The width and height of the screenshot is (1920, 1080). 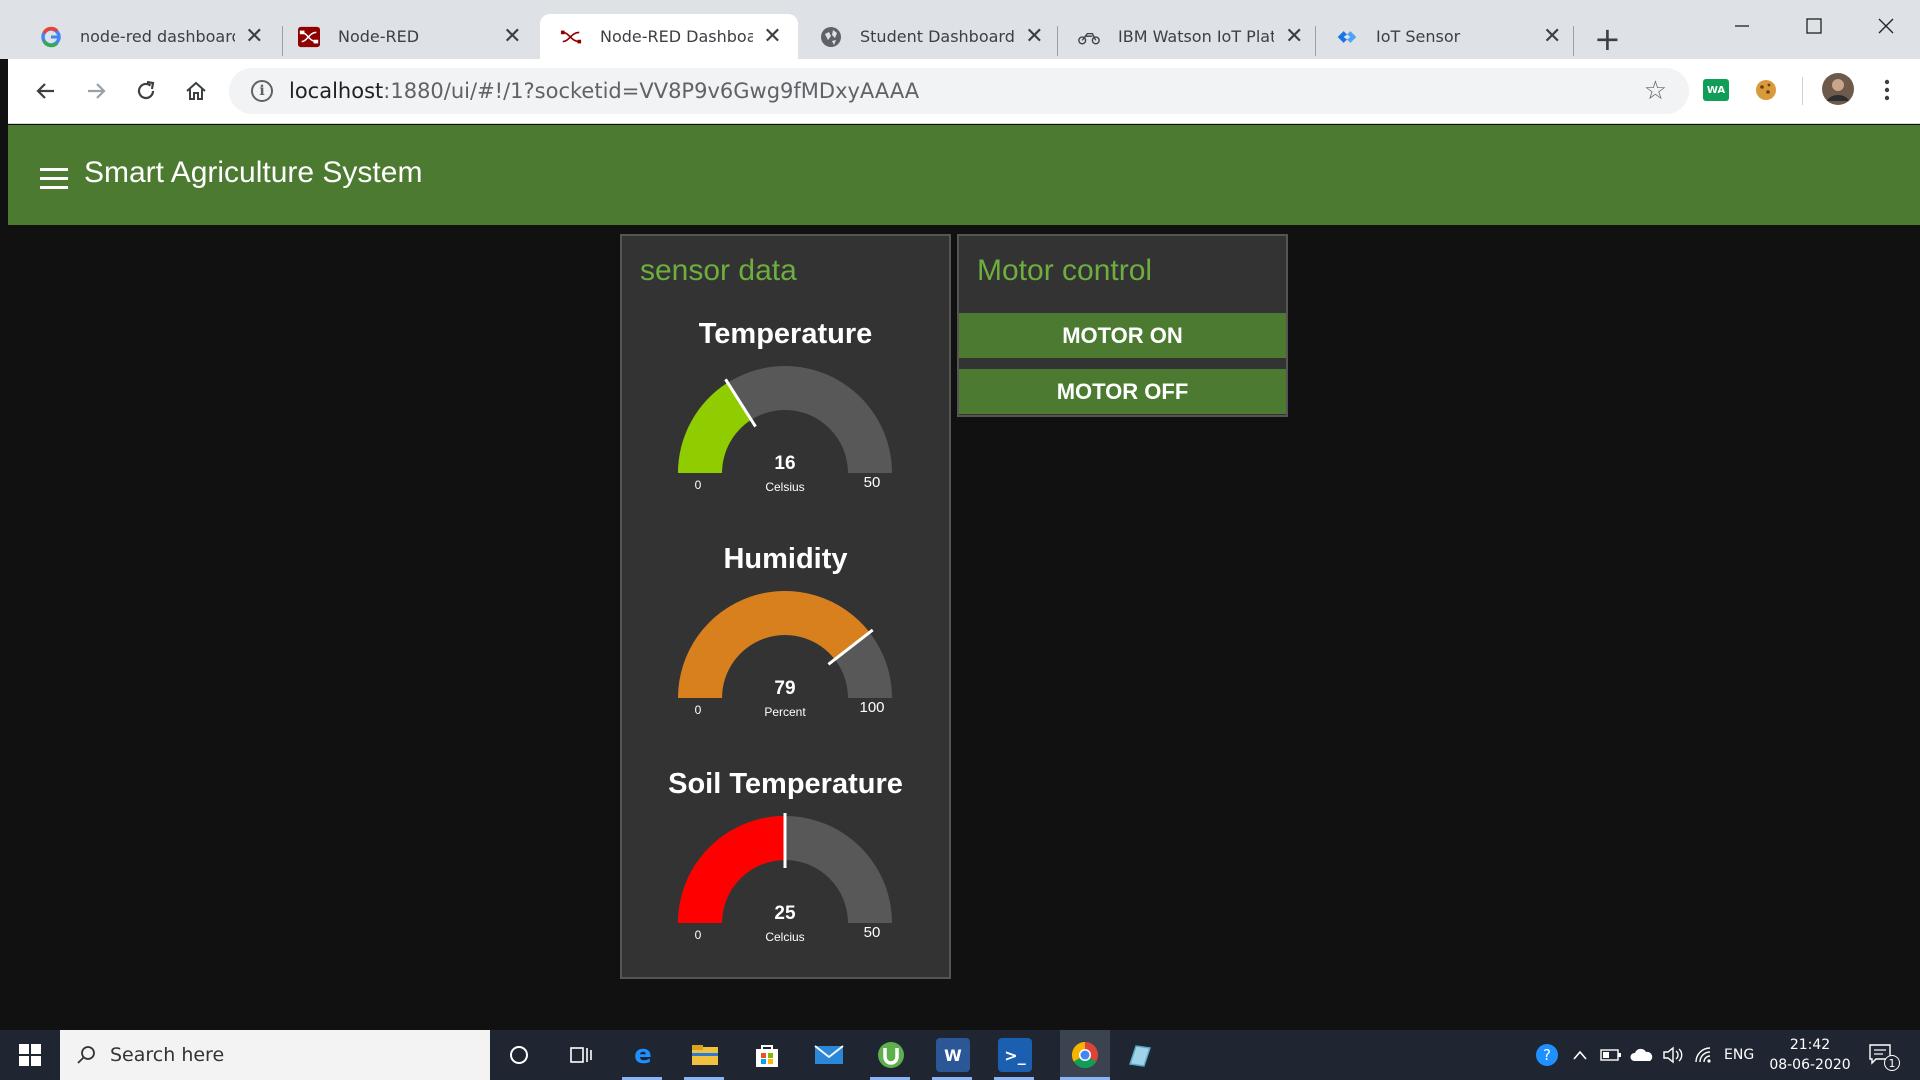 I want to click on notification-icon: 1, so click(x=1889, y=1055).